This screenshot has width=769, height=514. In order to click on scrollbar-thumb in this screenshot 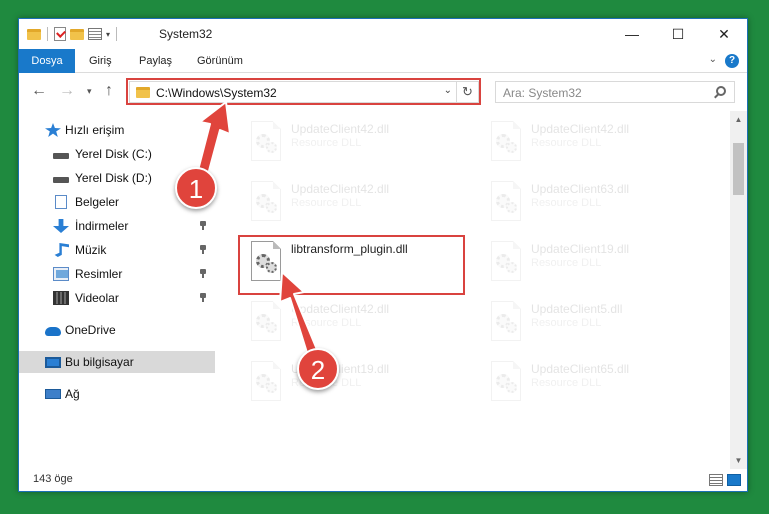, I will do `click(738, 169)`.